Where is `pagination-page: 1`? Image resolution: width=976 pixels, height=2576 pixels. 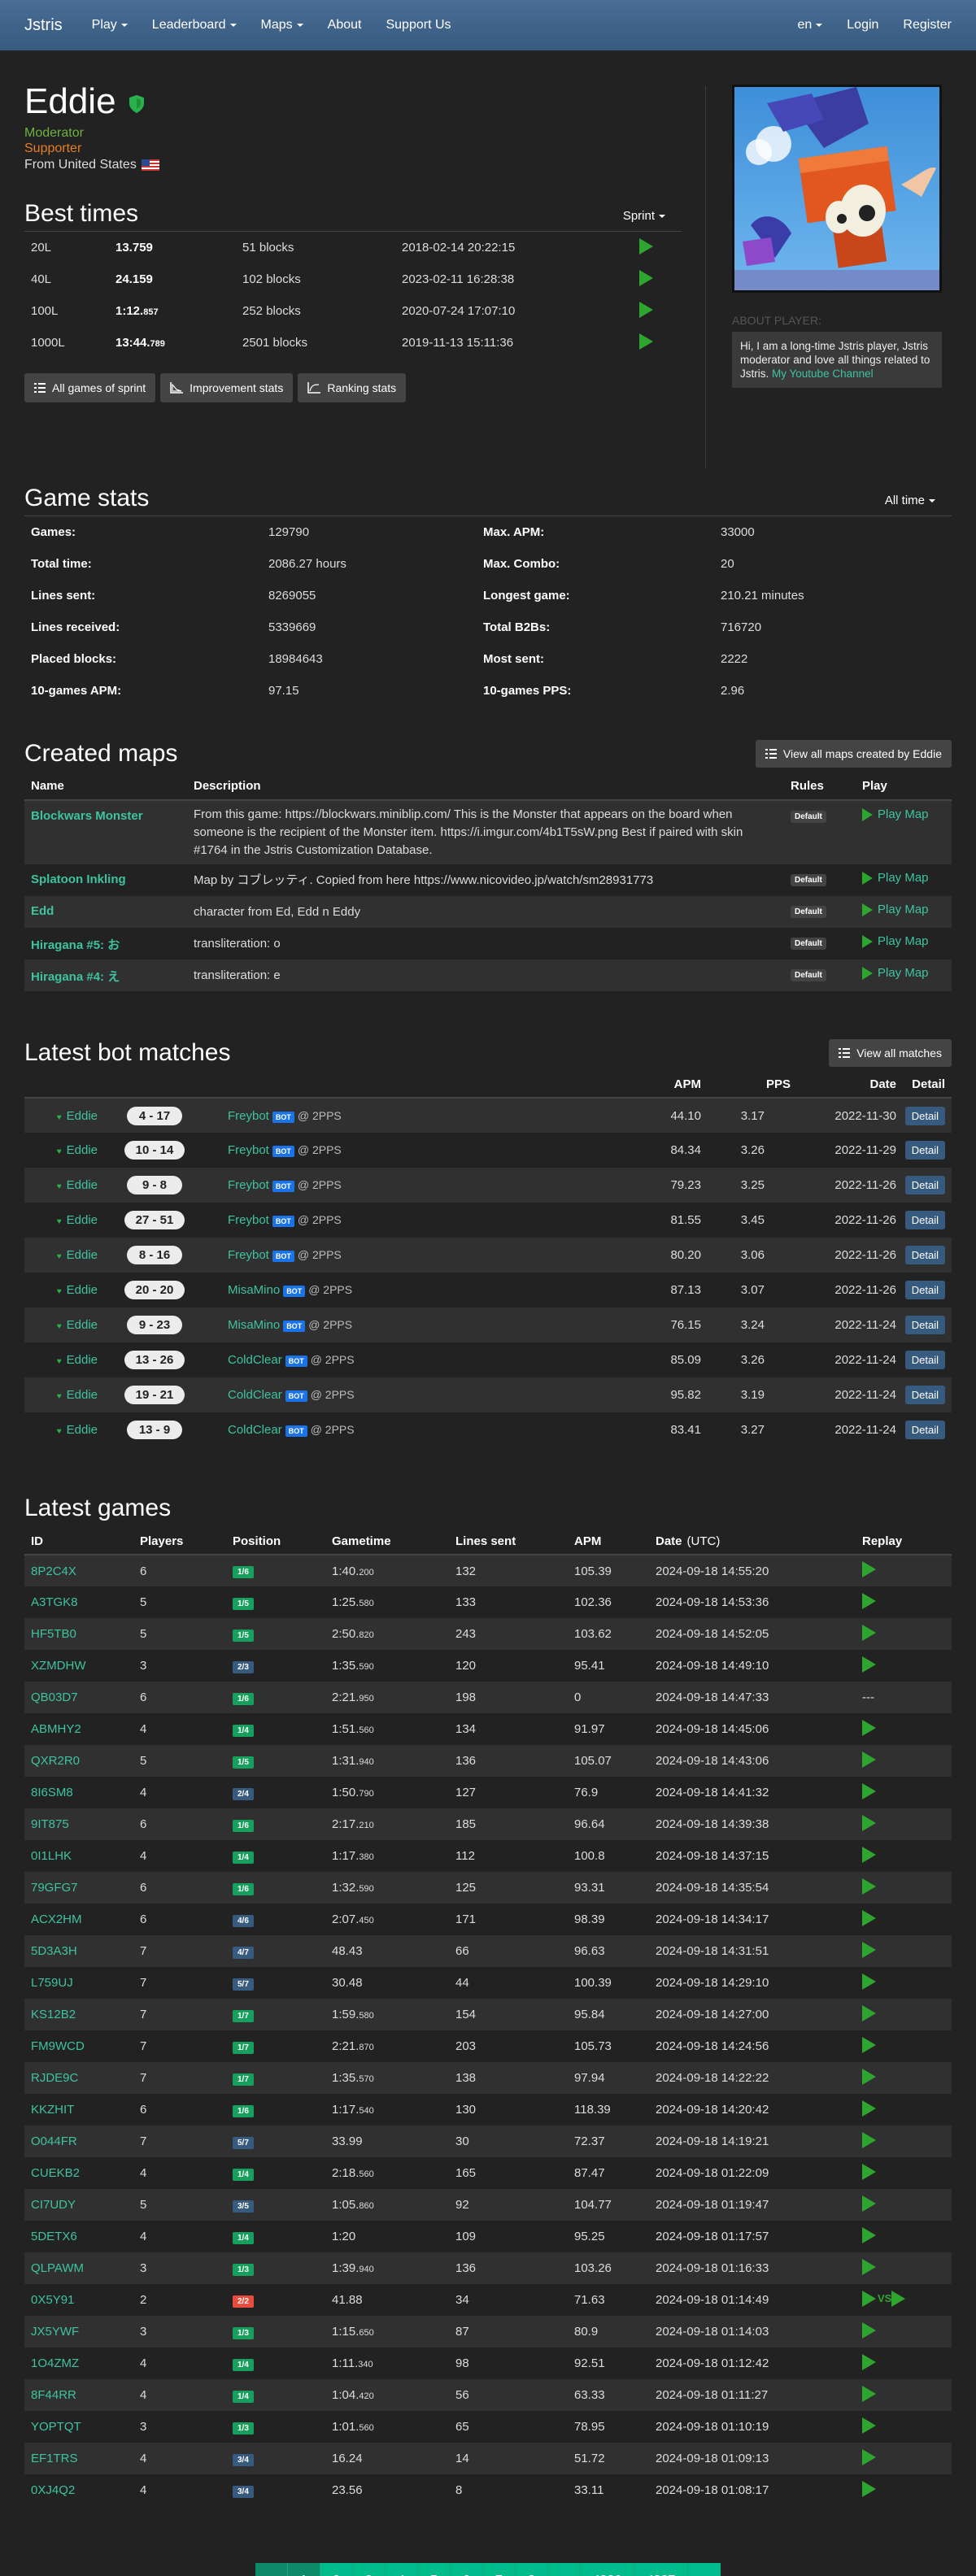 pagination-page: 1 is located at coordinates (304, 2569).